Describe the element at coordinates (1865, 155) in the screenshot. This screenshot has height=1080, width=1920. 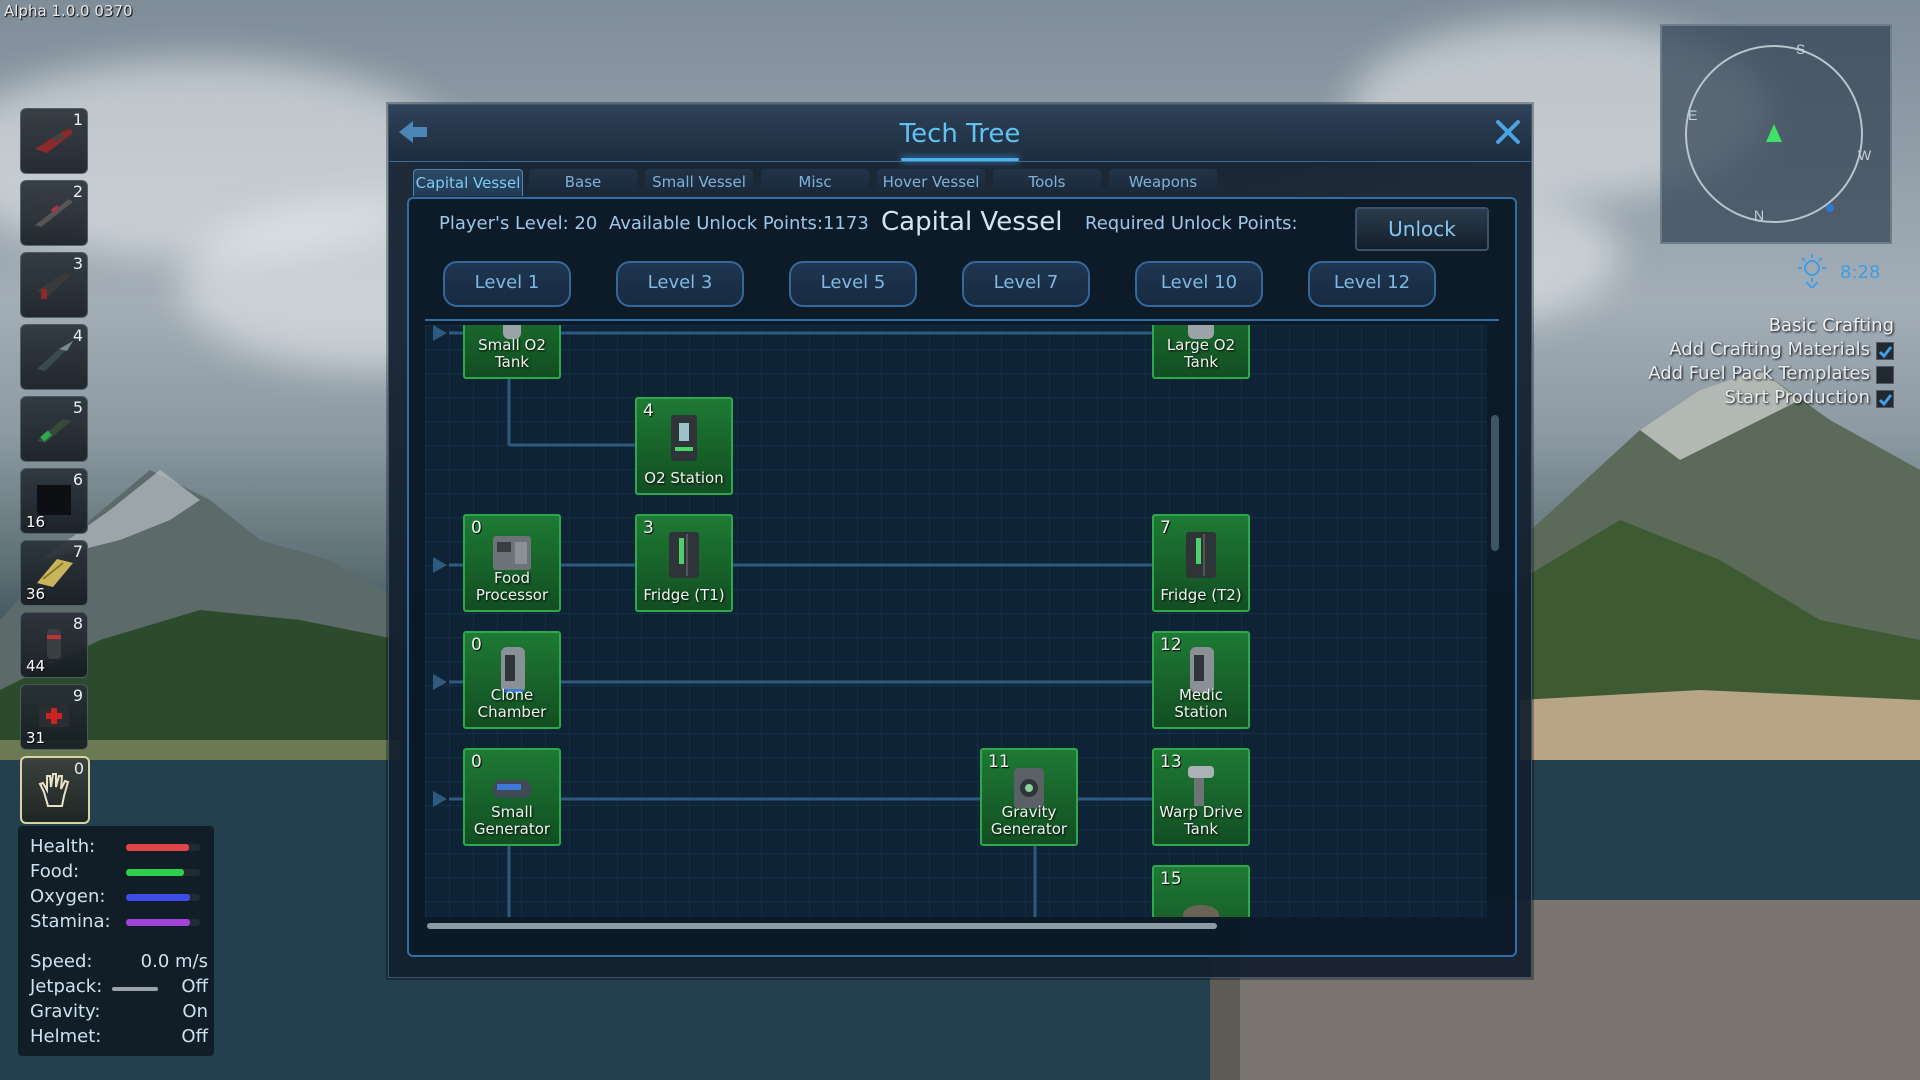
I see `compass-west-label: W` at that location.